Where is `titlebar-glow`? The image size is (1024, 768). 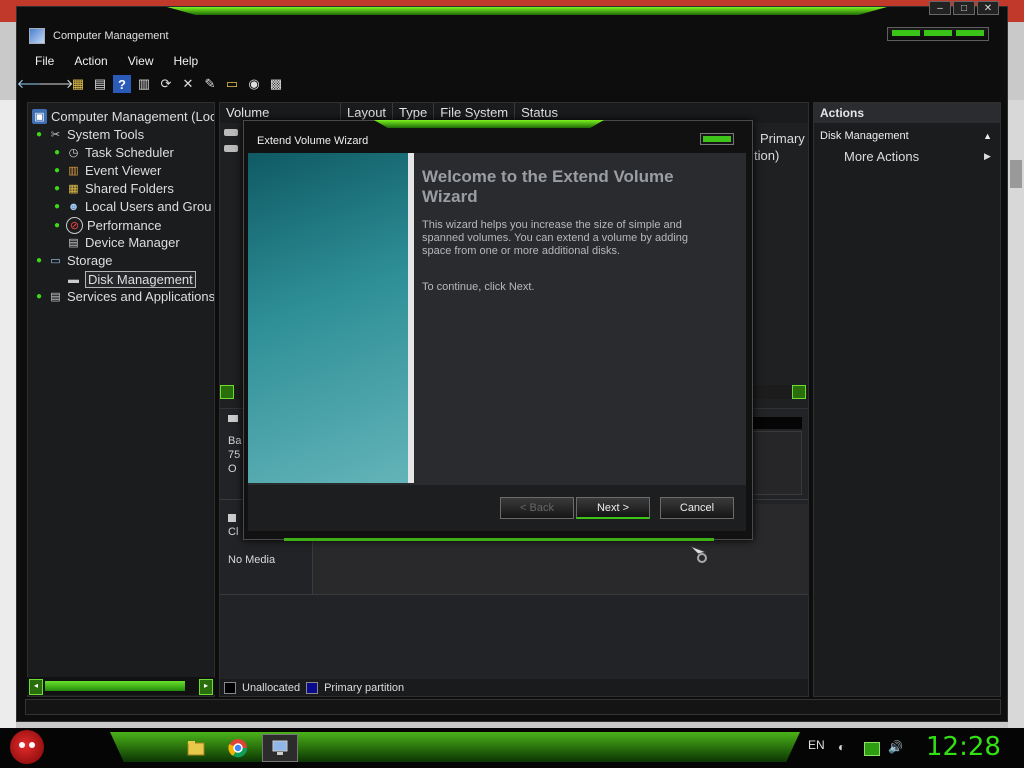
titlebar-glow is located at coordinates (527, 11).